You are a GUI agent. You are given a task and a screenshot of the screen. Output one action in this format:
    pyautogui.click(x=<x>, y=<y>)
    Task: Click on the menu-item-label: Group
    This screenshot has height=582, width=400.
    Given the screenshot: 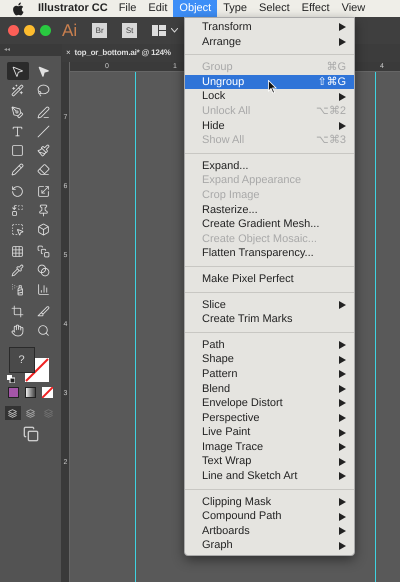 What is the action you would take?
    pyautogui.click(x=217, y=68)
    